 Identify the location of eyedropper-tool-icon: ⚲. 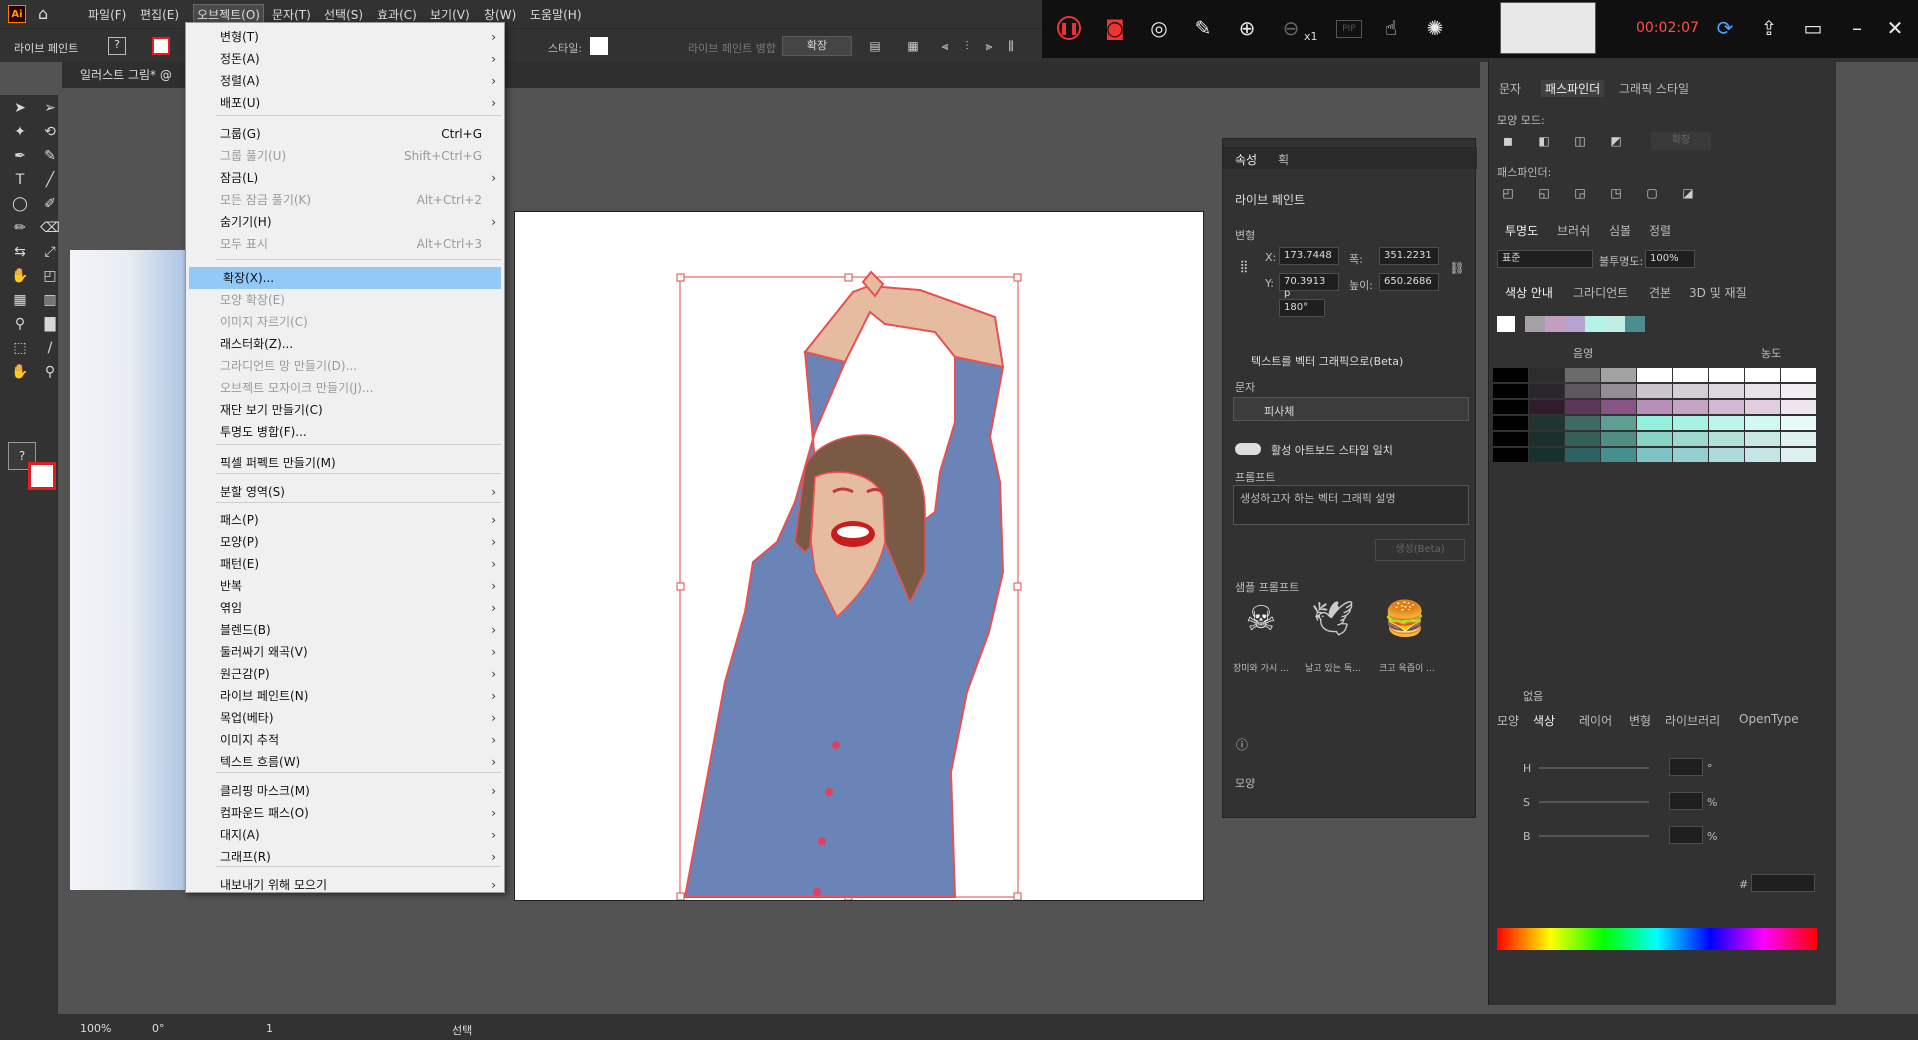
(20, 324).